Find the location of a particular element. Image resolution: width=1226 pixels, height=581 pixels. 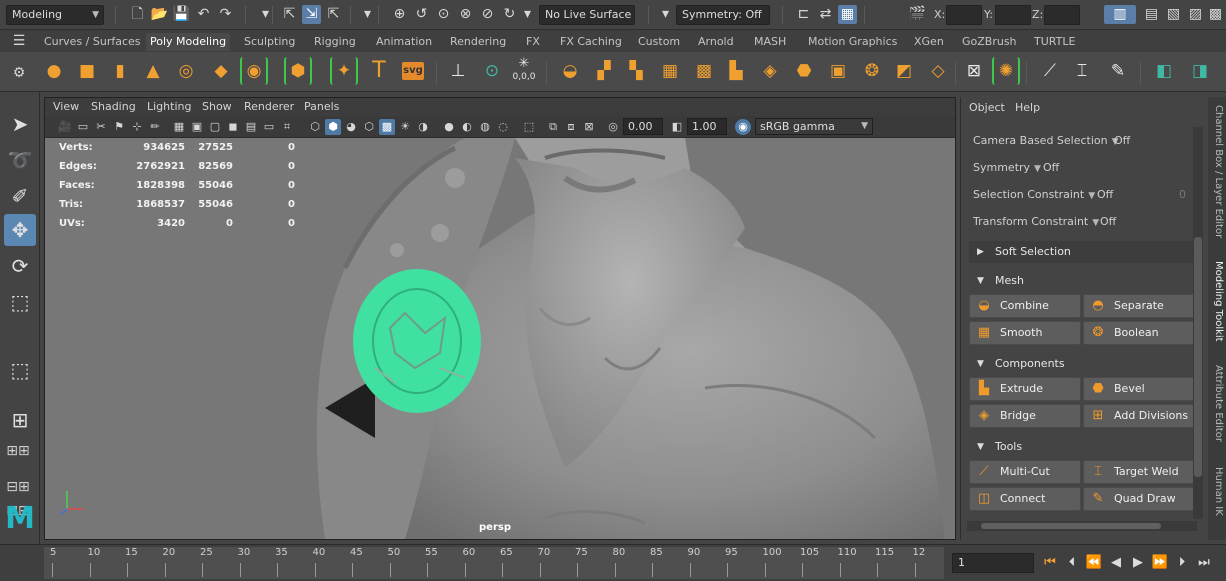

side-tab-human-ik: Human IK is located at coordinates (1217, 491).